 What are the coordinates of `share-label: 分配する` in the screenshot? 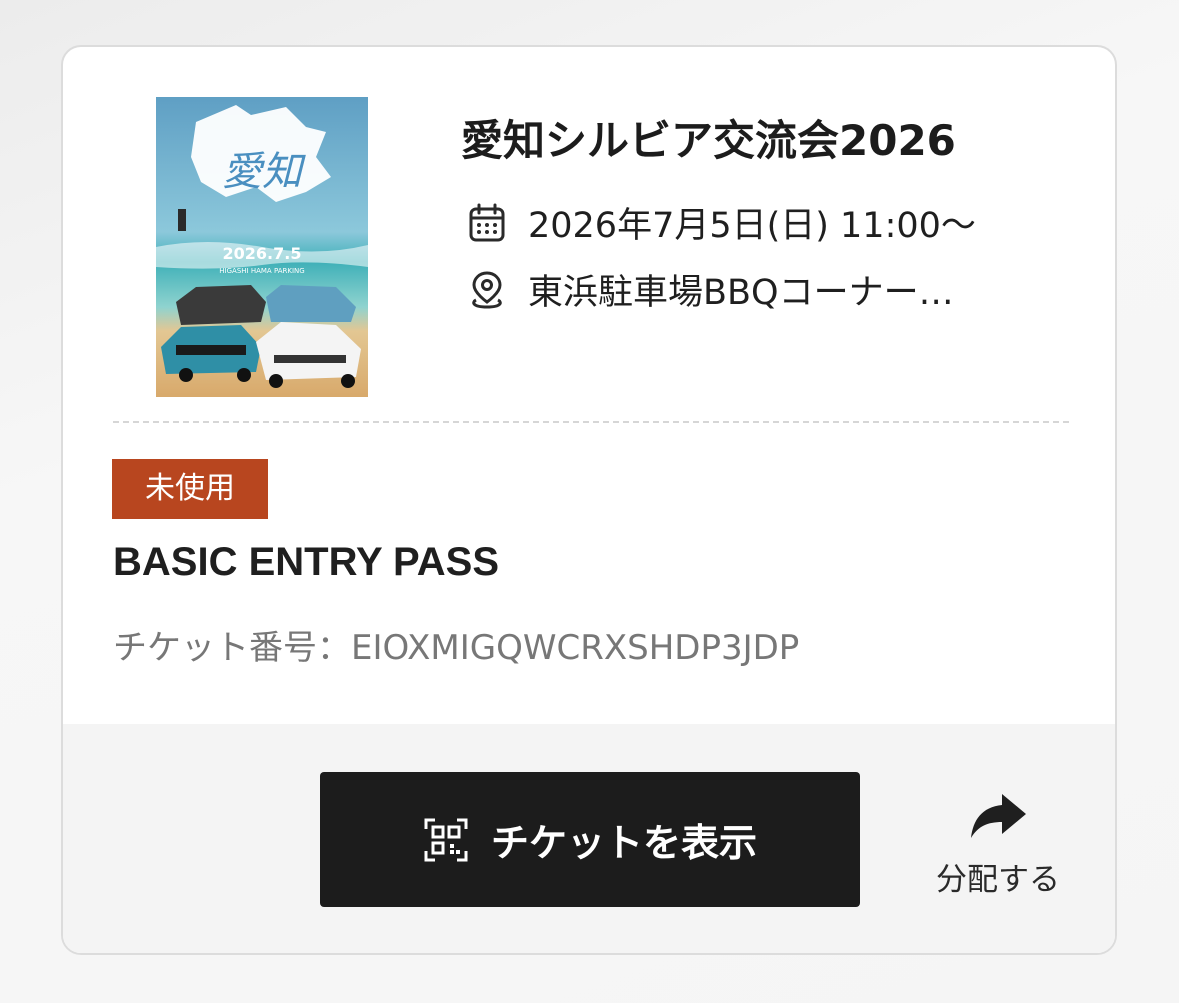 It's located at (998, 880).